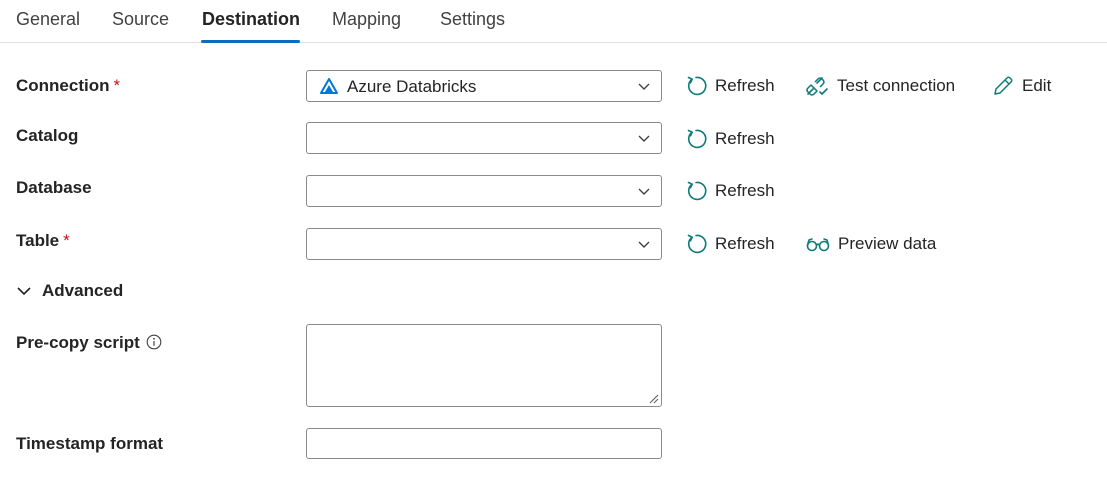 This screenshot has height=496, width=1107. What do you see at coordinates (1037, 85) in the screenshot?
I see `edit-label: Edit` at bounding box center [1037, 85].